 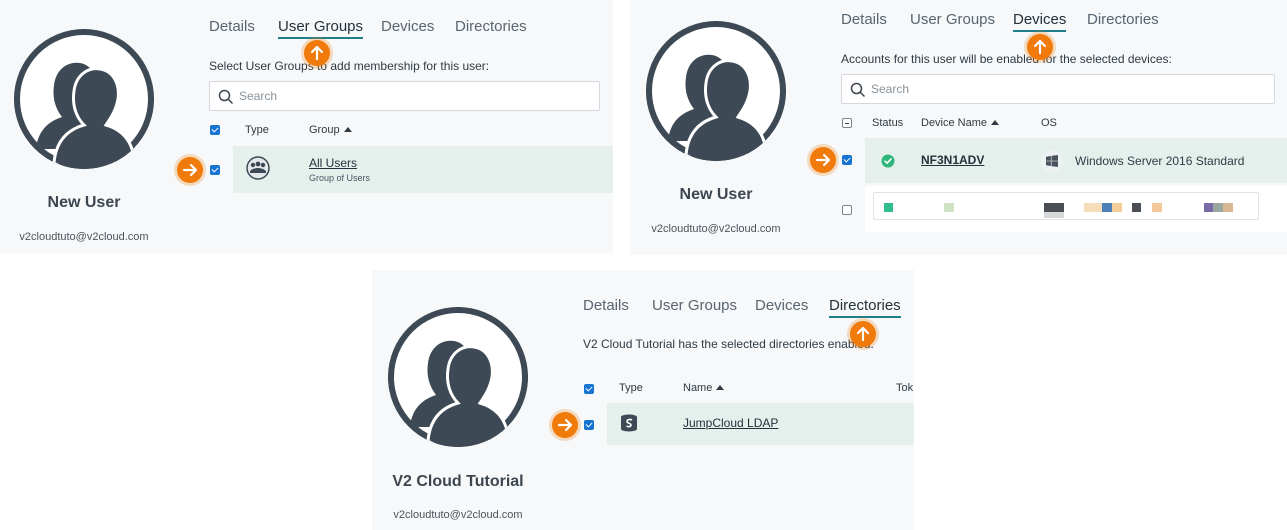 What do you see at coordinates (905, 388) in the screenshot?
I see `column-token: Tok` at bounding box center [905, 388].